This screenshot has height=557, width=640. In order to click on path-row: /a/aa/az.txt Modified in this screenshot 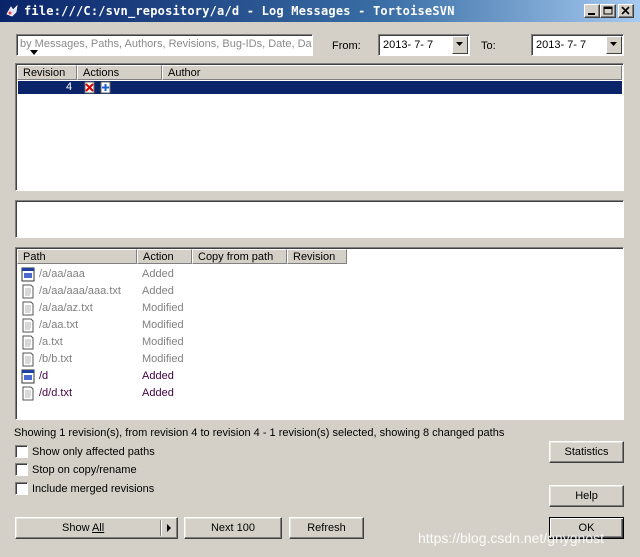, I will do `click(314, 308)`.